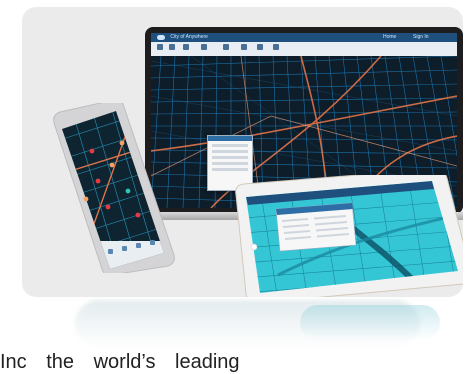  What do you see at coordinates (254, 247) in the screenshot?
I see `tablet-home-button` at bounding box center [254, 247].